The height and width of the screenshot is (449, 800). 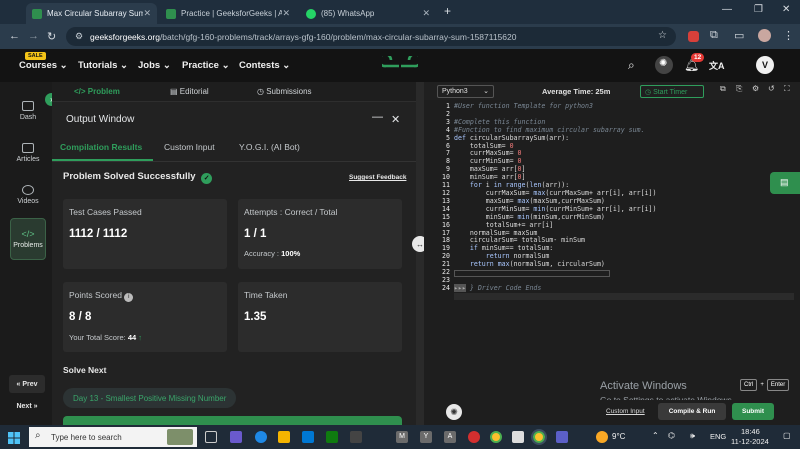 I want to click on activate-windows-title: Activate Windows, so click(x=643, y=386).